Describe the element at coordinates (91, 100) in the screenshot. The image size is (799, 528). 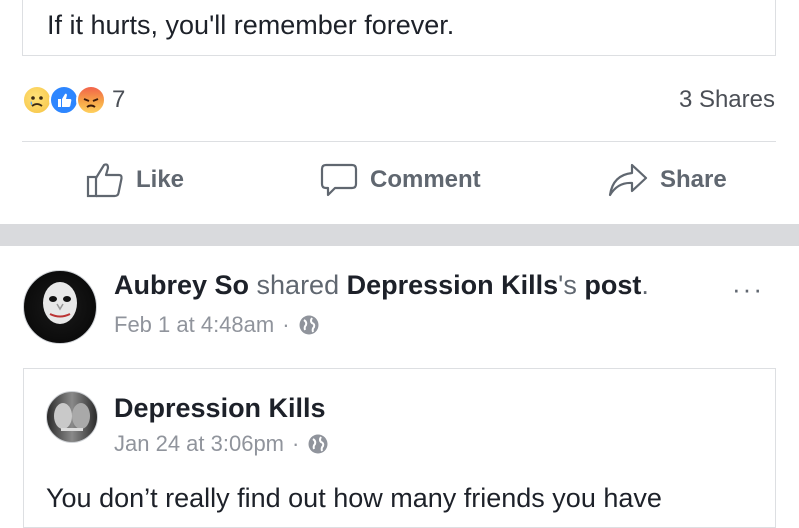
I see `angry-reaction-icon` at that location.